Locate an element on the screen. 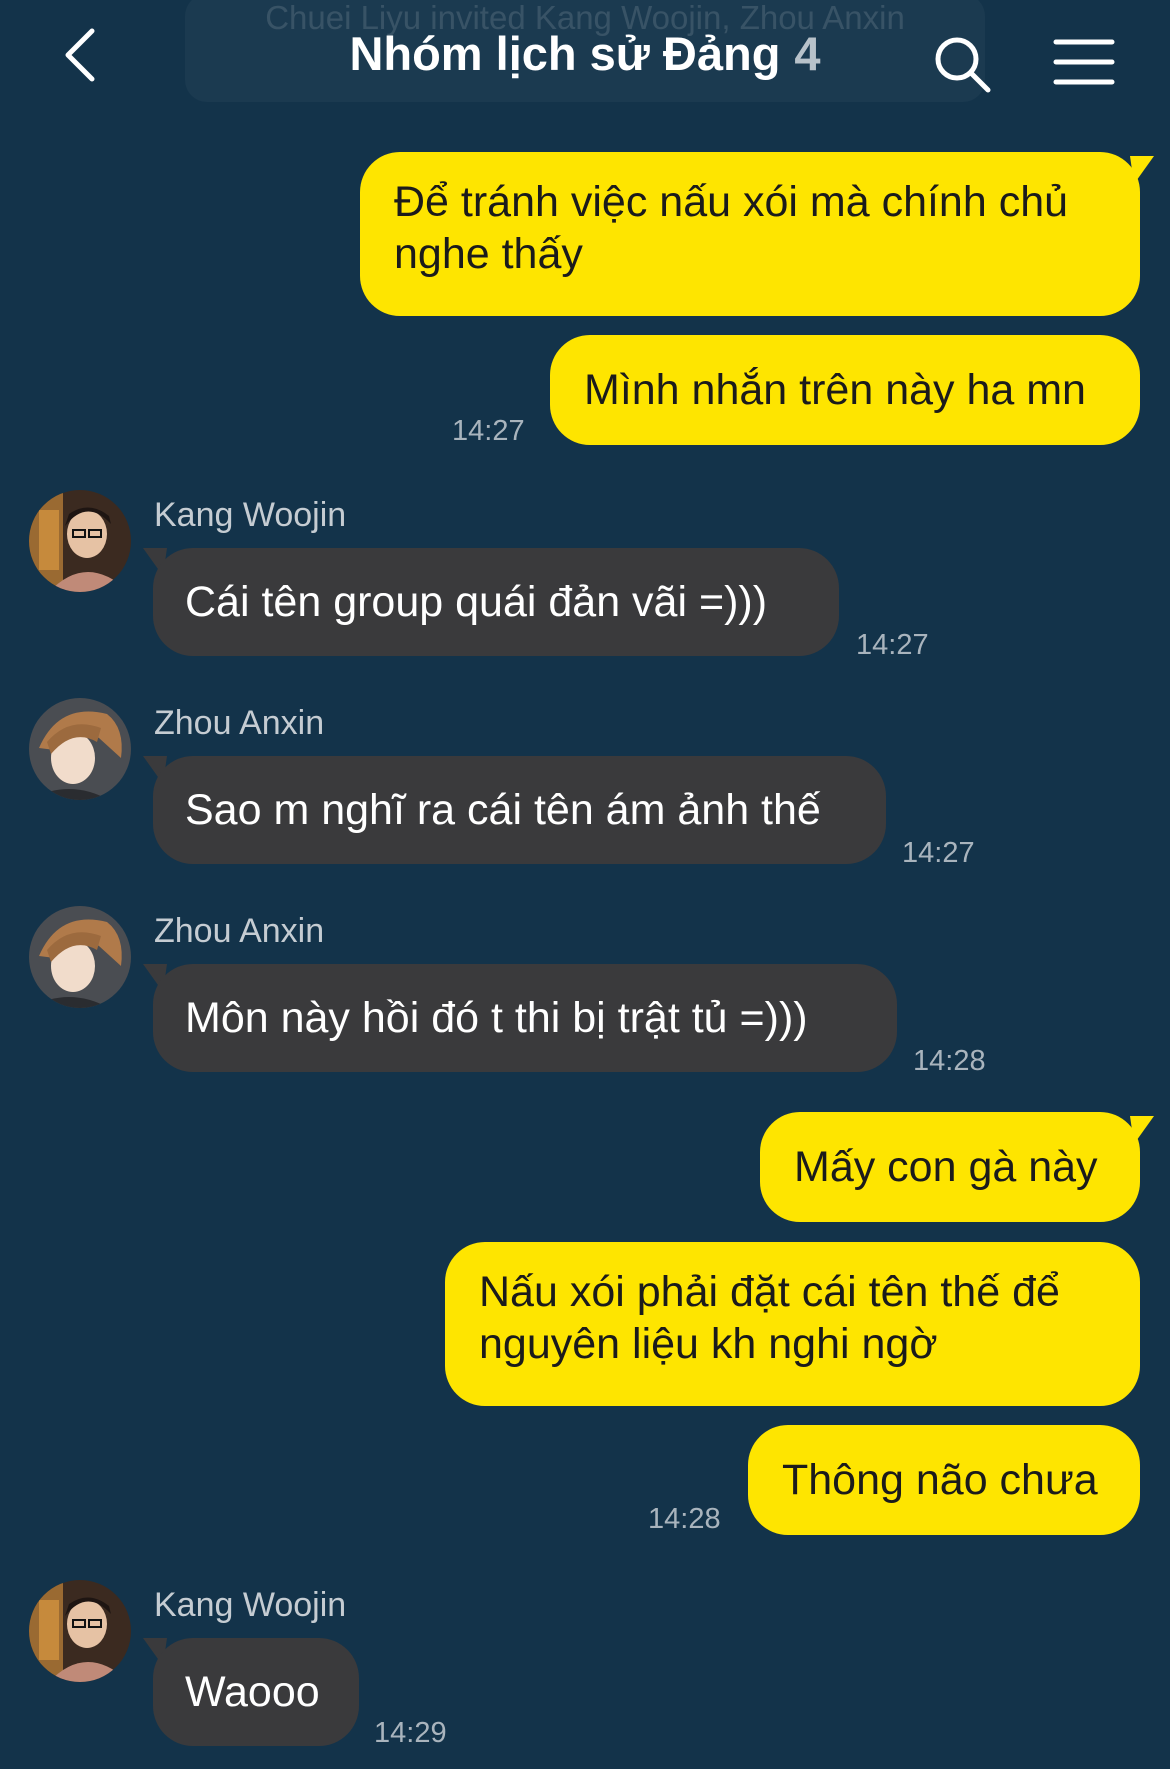  message-timestamp: 14:29 is located at coordinates (410, 1733).